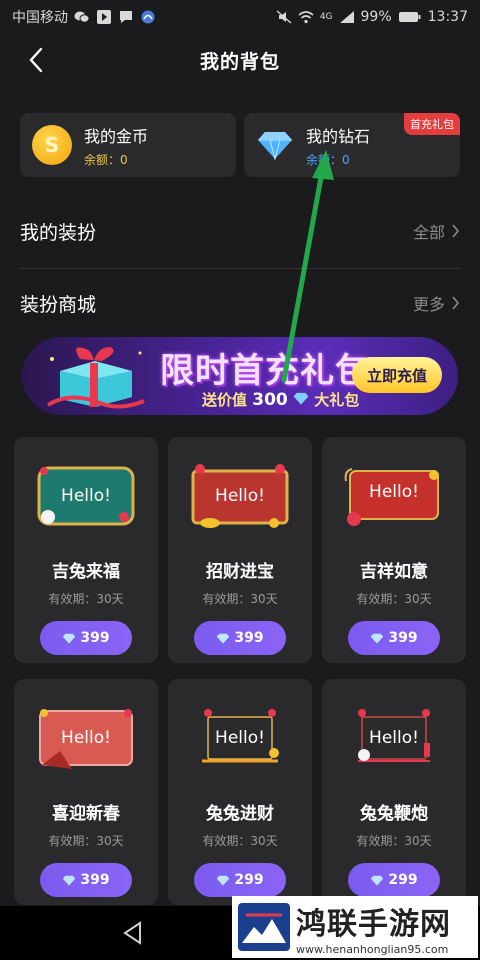 The height and width of the screenshot is (960, 480). Describe the element at coordinates (447, 17) in the screenshot. I see `clock: 13:37` at that location.